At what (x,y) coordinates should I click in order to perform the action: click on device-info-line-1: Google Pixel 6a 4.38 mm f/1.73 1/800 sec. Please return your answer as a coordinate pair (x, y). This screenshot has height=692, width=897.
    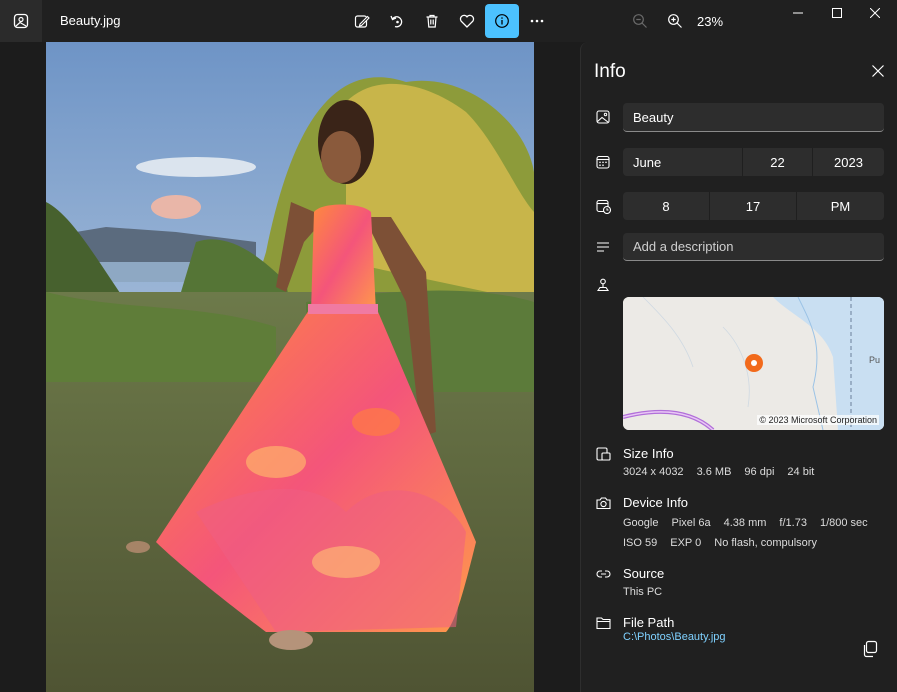
    Looking at the image, I should click on (752, 523).